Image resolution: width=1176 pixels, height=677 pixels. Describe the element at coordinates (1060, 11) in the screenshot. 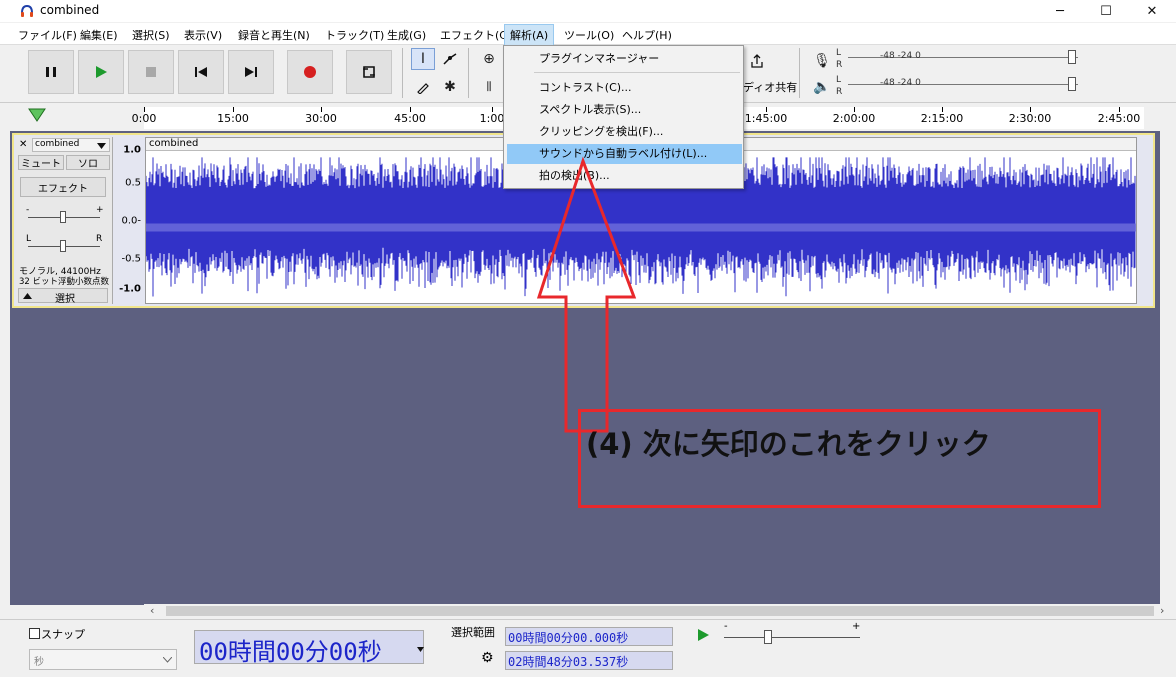

I see `minimize-button: ─` at that location.